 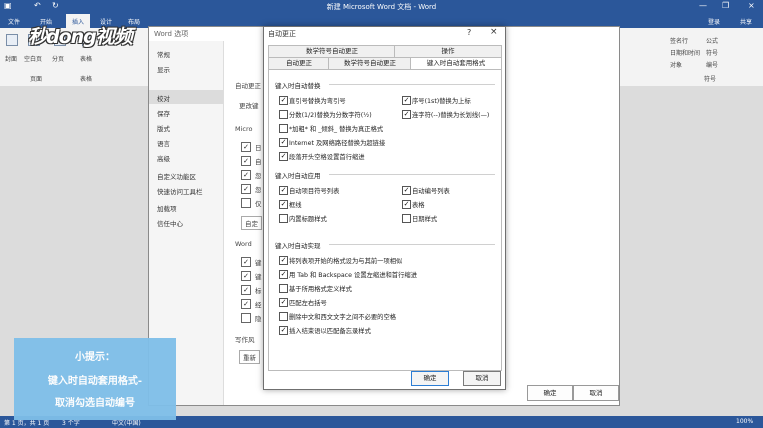 What do you see at coordinates (283, 316) in the screenshot?
I see `checkbox-remove-spaces` at bounding box center [283, 316].